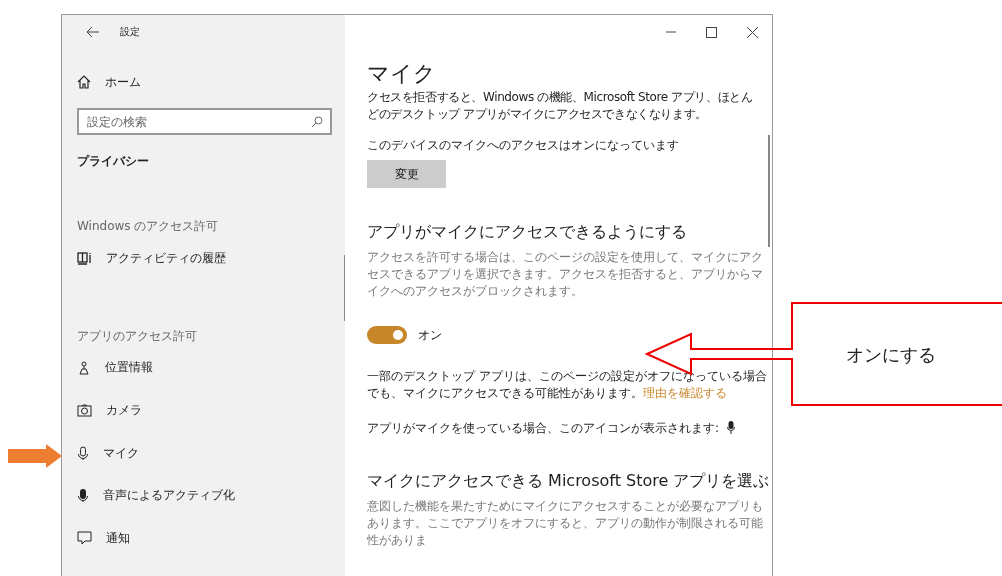  Describe the element at coordinates (108, 453) in the screenshot. I see `sidebar-item: マイク` at that location.